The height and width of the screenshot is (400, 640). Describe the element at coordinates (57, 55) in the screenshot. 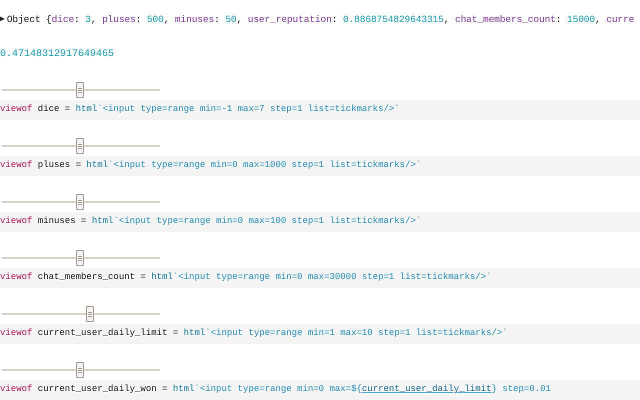

I see `number-output: 0.47148312917649465` at that location.